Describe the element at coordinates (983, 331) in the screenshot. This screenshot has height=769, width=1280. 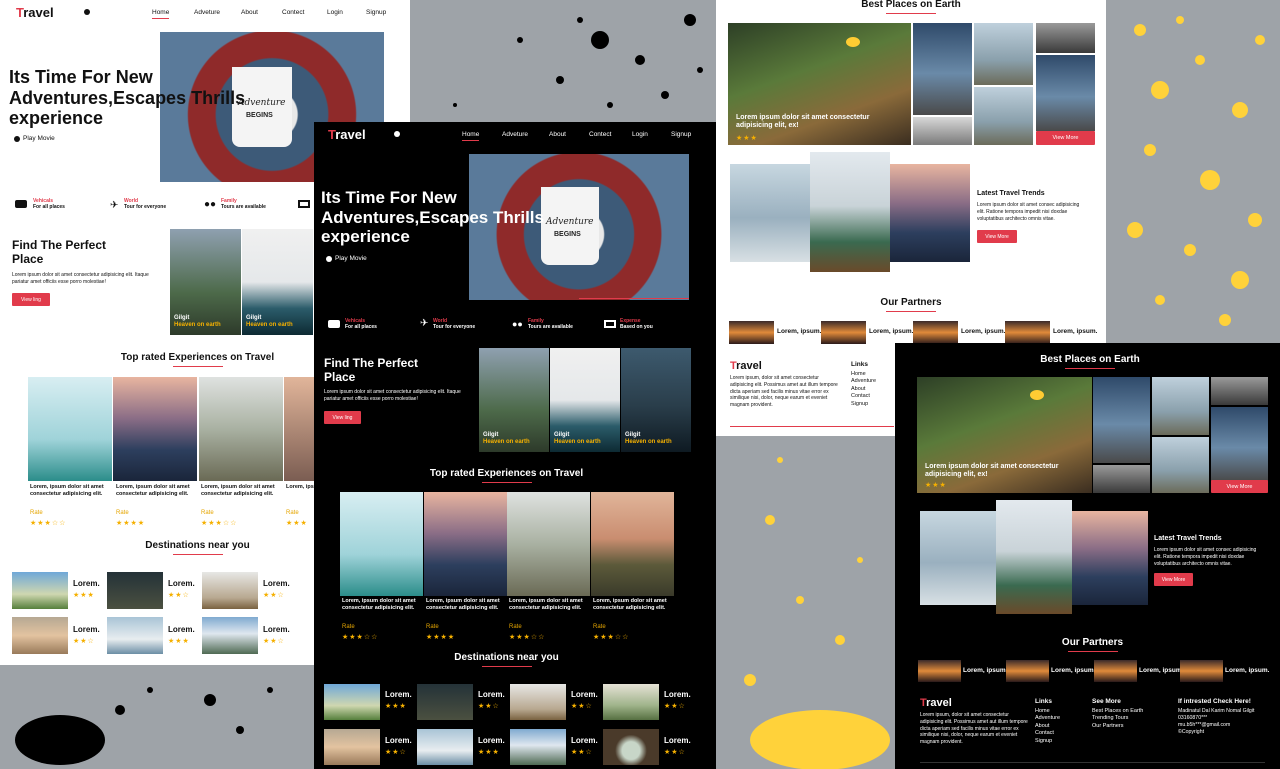
I see `partner-name: Lorem, ipsum.` at that location.